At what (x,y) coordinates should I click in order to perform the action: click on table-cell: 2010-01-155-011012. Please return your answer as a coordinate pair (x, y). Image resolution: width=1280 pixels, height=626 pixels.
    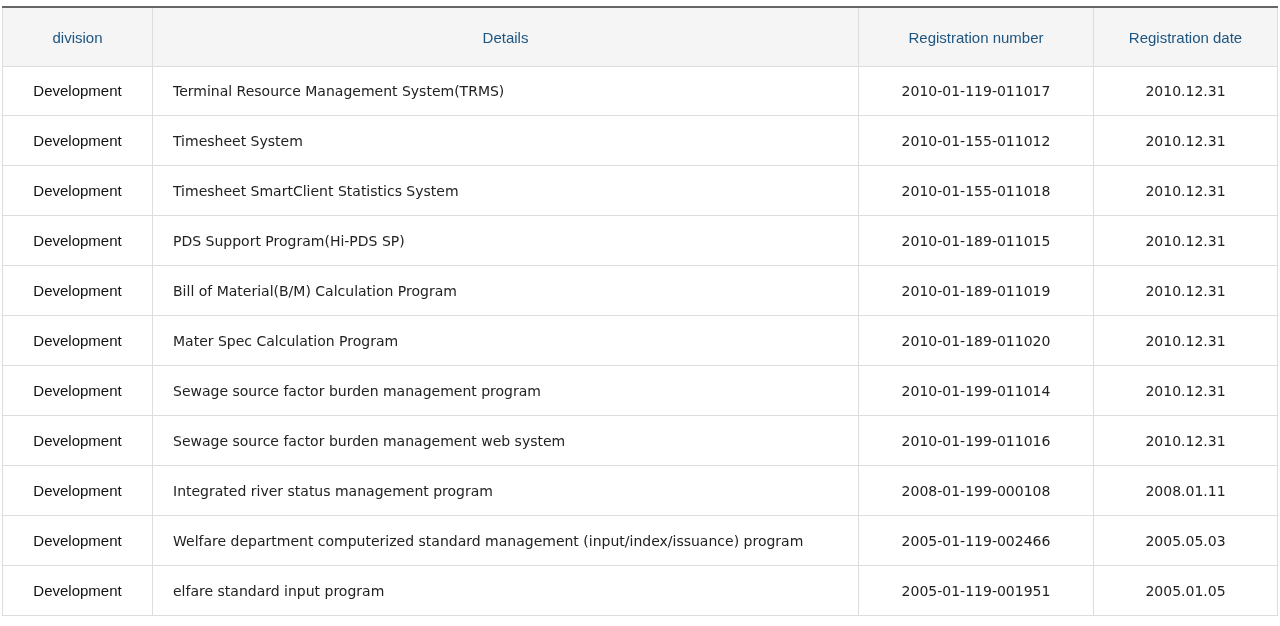
    Looking at the image, I should click on (976, 141).